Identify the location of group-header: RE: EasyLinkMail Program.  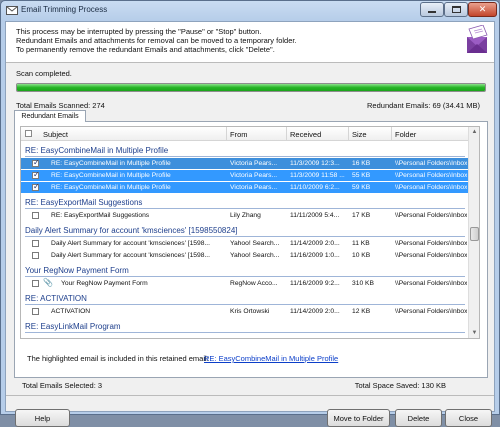
(245, 326).